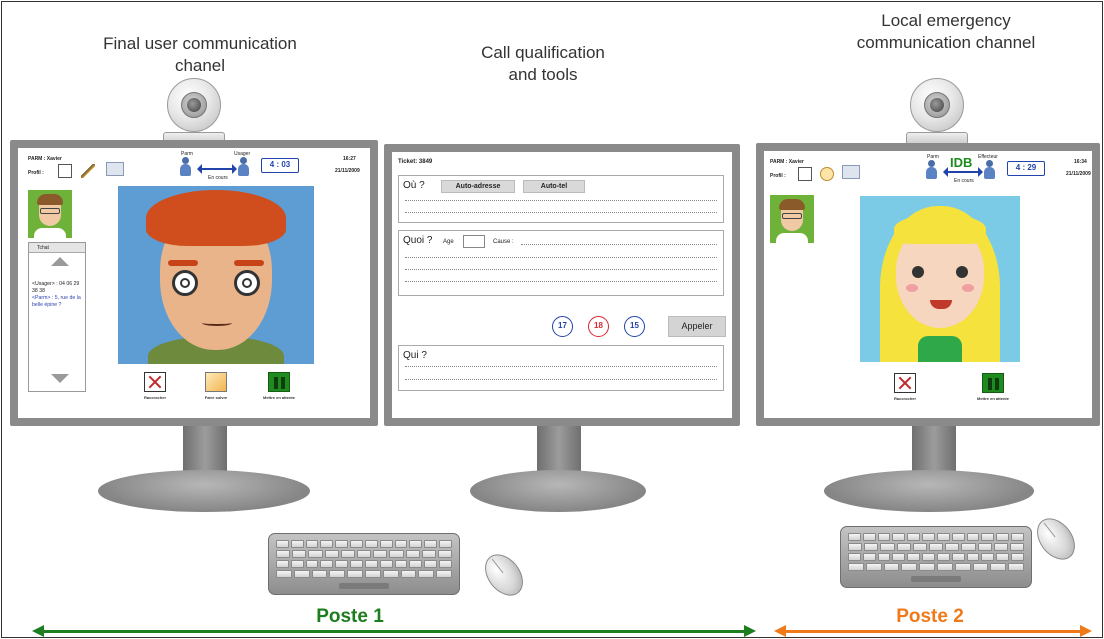 The image size is (1104, 639). I want to click on pencil-icon, so click(88, 171).